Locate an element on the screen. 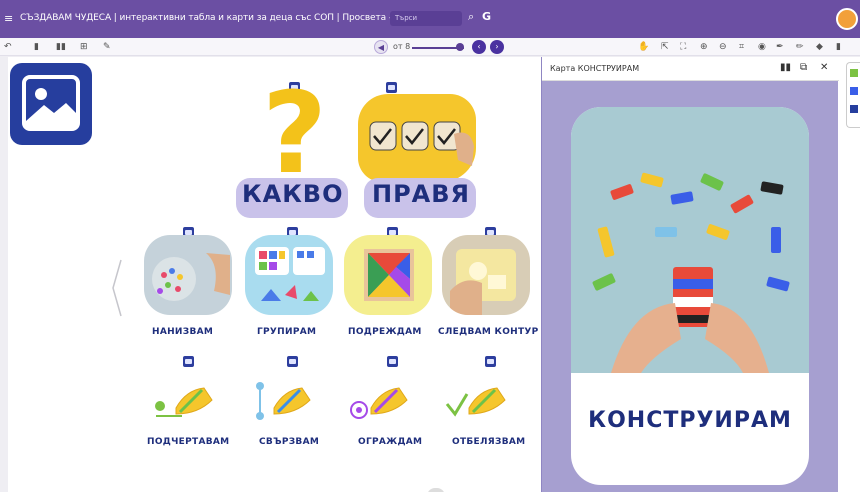  activity-label: ГРУПИРАМ is located at coordinates (287, 332).